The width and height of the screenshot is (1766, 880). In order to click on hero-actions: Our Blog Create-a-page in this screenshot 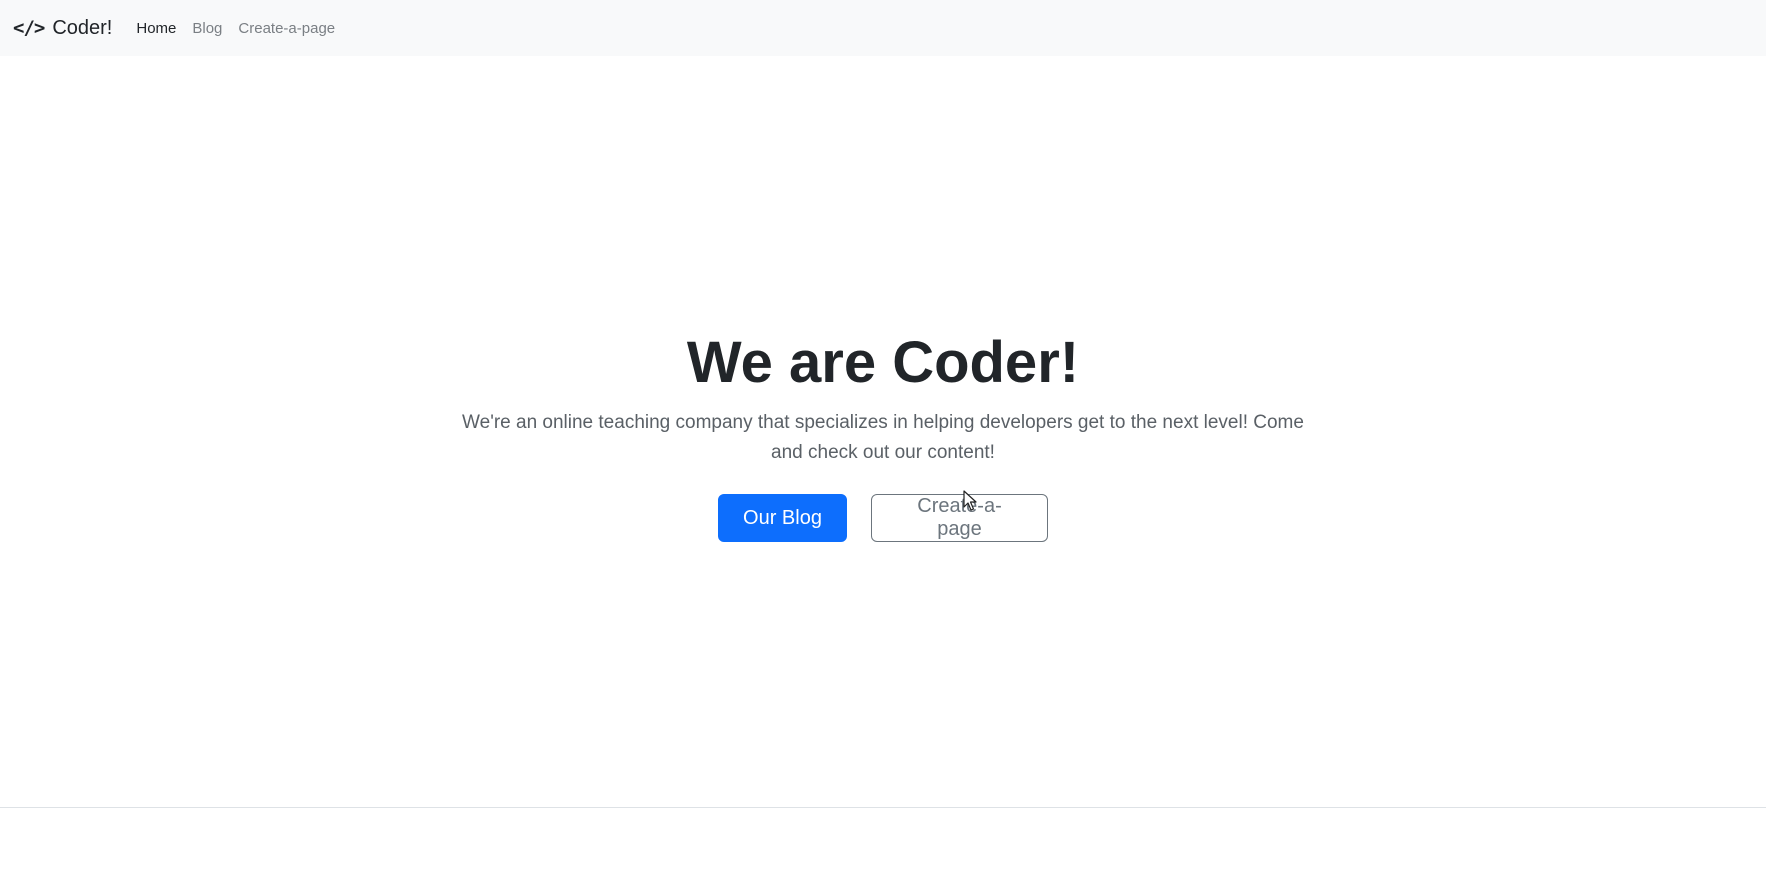, I will do `click(883, 518)`.